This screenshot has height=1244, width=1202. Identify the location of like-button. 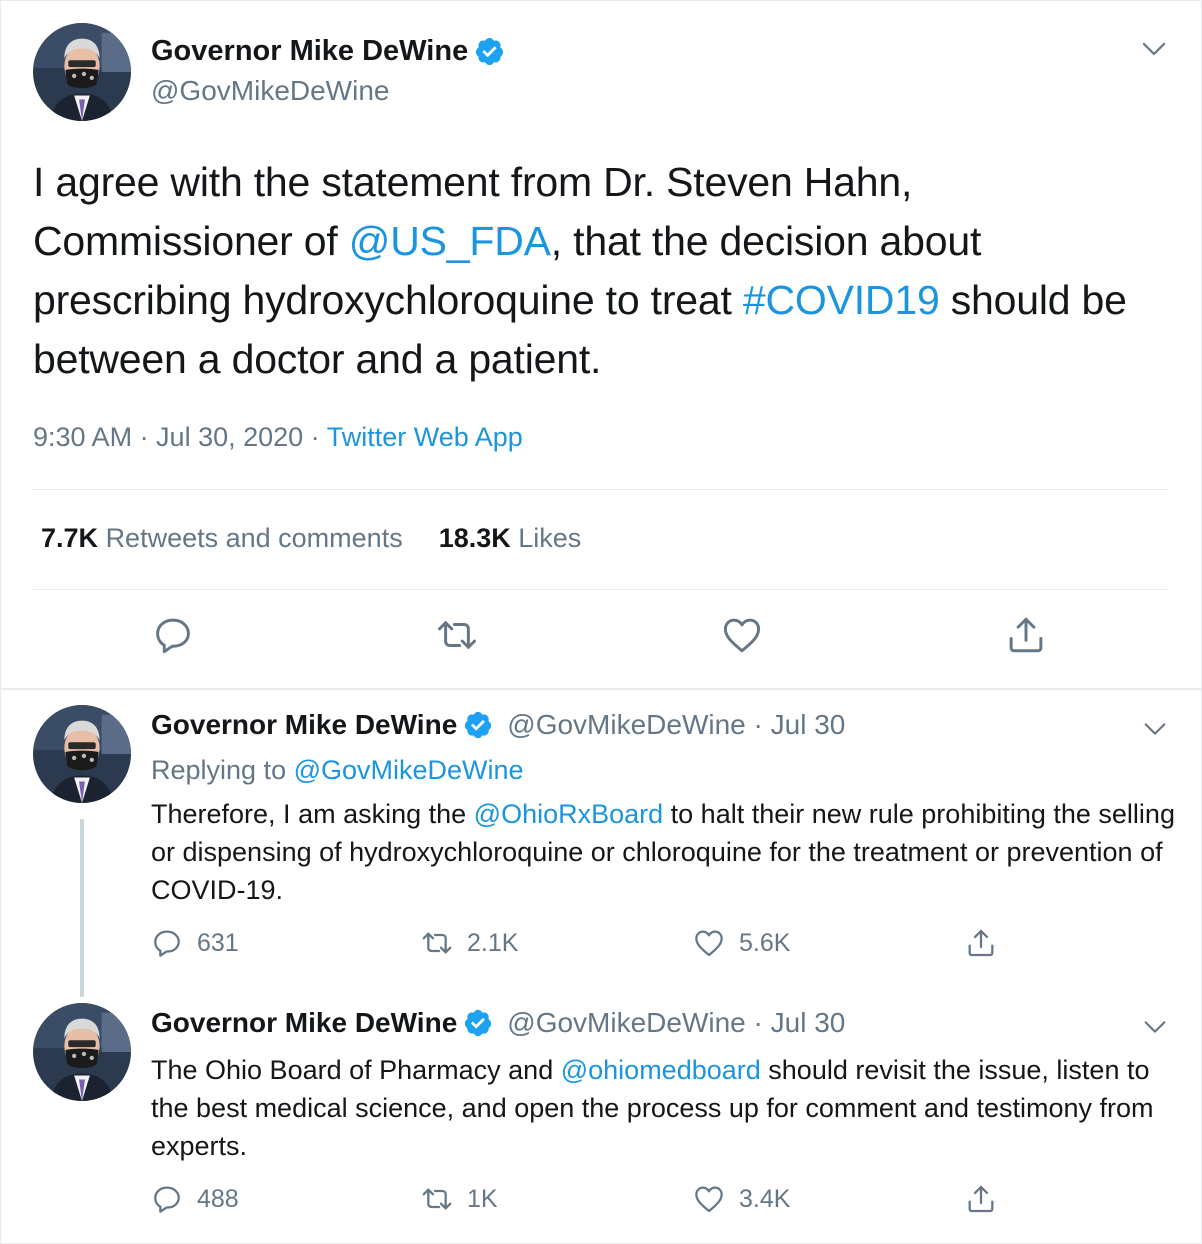
(742, 635).